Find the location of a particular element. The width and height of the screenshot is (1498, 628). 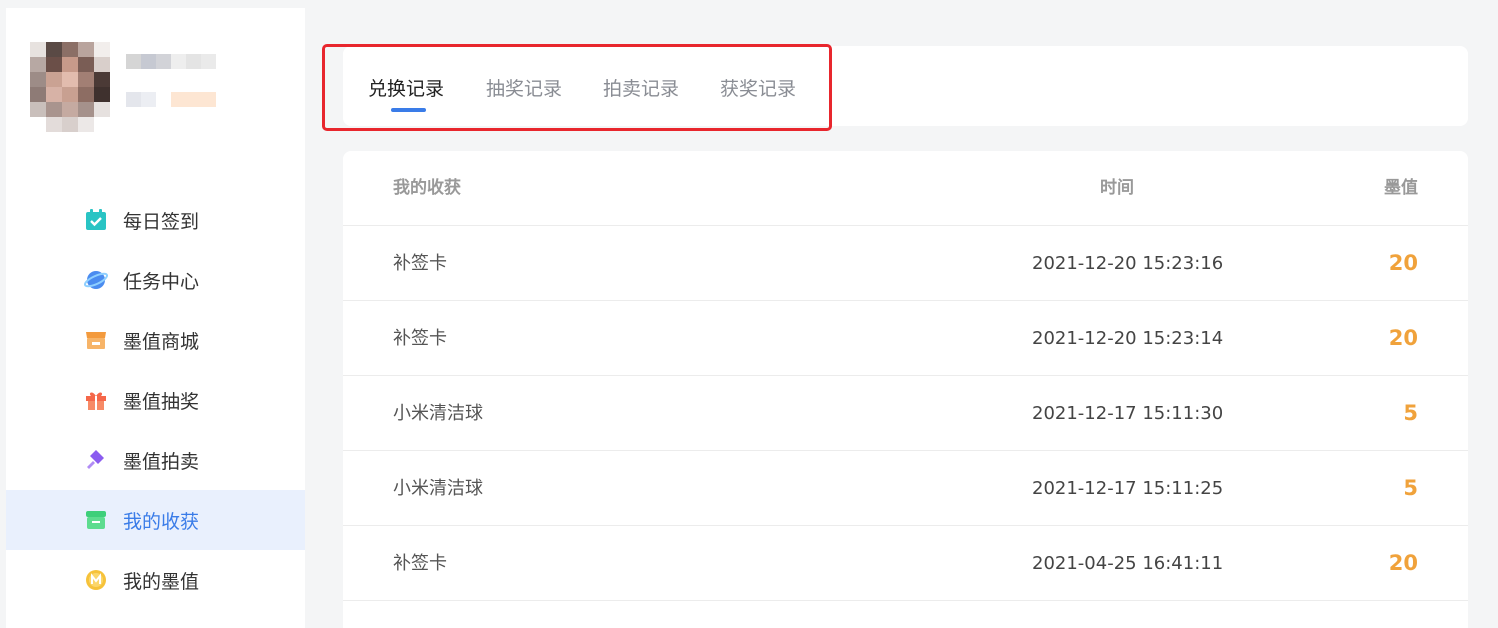

row-time: 2021-12-17 15:11:25 is located at coordinates (1128, 488).